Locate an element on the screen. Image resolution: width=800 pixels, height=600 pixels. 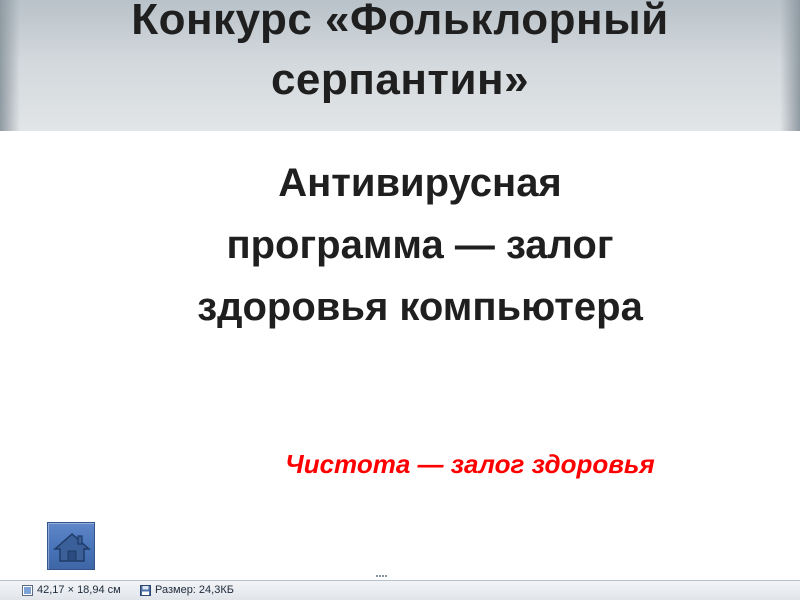
slide-title-line-1: Конкурс «Фольклорный is located at coordinates (400, 22).